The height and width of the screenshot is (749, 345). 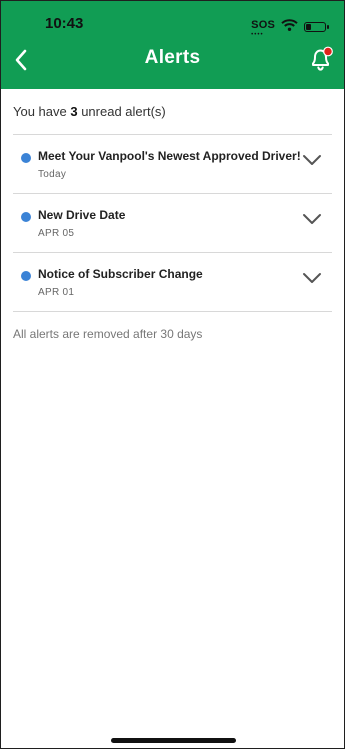 I want to click on alert-title: New Drive Date, so click(x=82, y=215).